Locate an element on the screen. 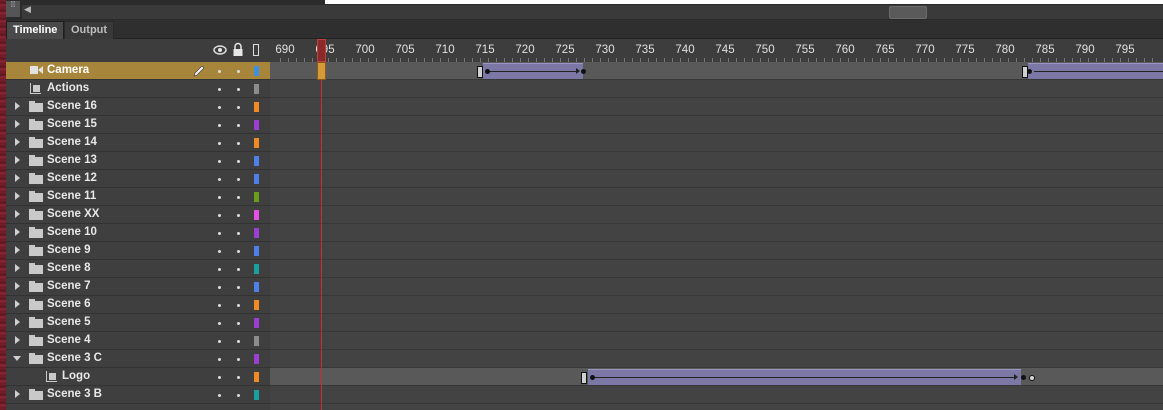  collapse-arrow-icon is located at coordinates (17, 358).